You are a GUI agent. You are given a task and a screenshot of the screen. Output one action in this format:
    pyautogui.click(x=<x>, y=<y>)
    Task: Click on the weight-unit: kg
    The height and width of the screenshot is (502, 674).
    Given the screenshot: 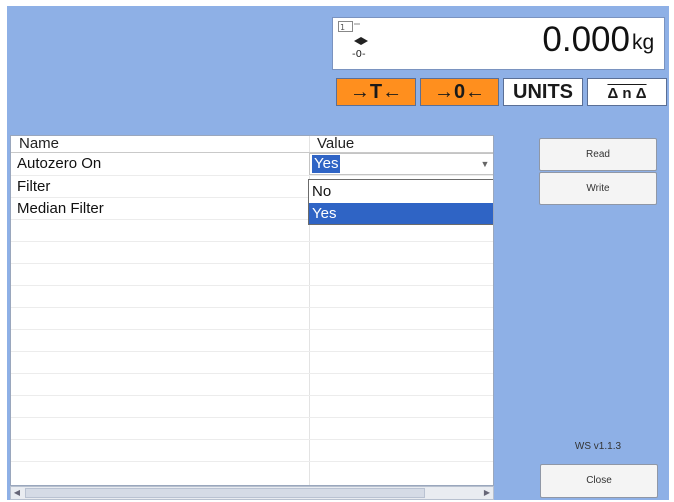 What is the action you would take?
    pyautogui.click(x=643, y=42)
    